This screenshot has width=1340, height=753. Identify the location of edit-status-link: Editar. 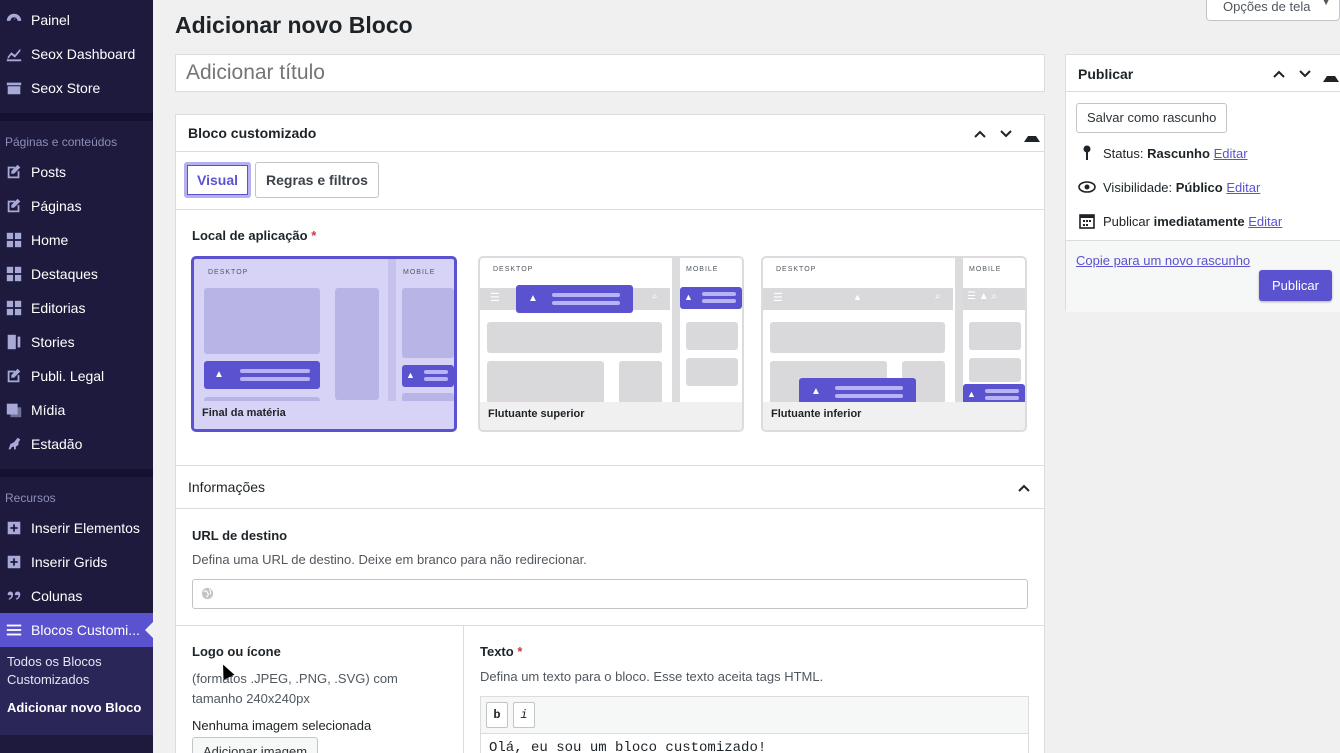
(1231, 153).